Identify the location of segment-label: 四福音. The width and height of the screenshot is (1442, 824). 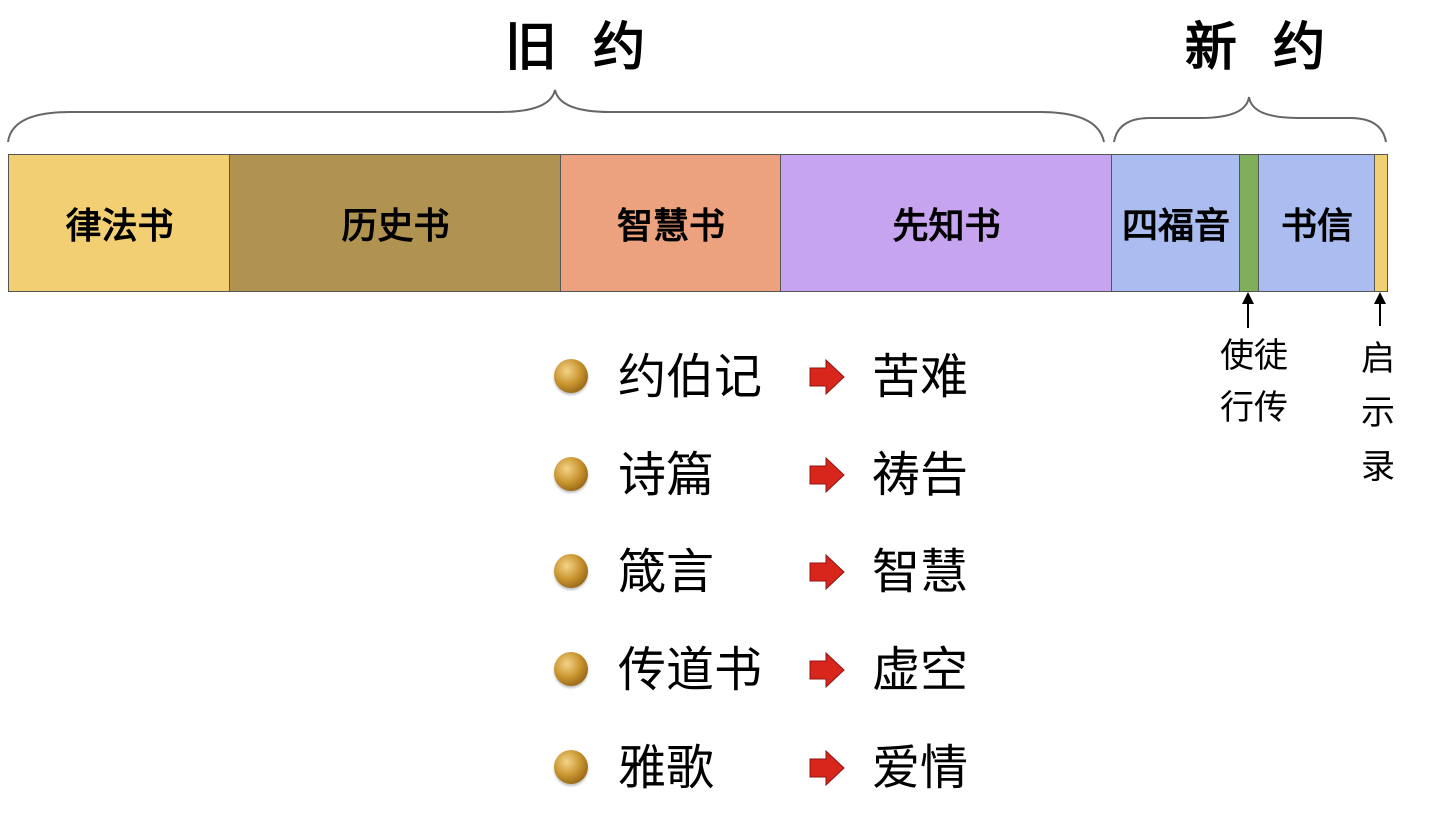
(1175, 226).